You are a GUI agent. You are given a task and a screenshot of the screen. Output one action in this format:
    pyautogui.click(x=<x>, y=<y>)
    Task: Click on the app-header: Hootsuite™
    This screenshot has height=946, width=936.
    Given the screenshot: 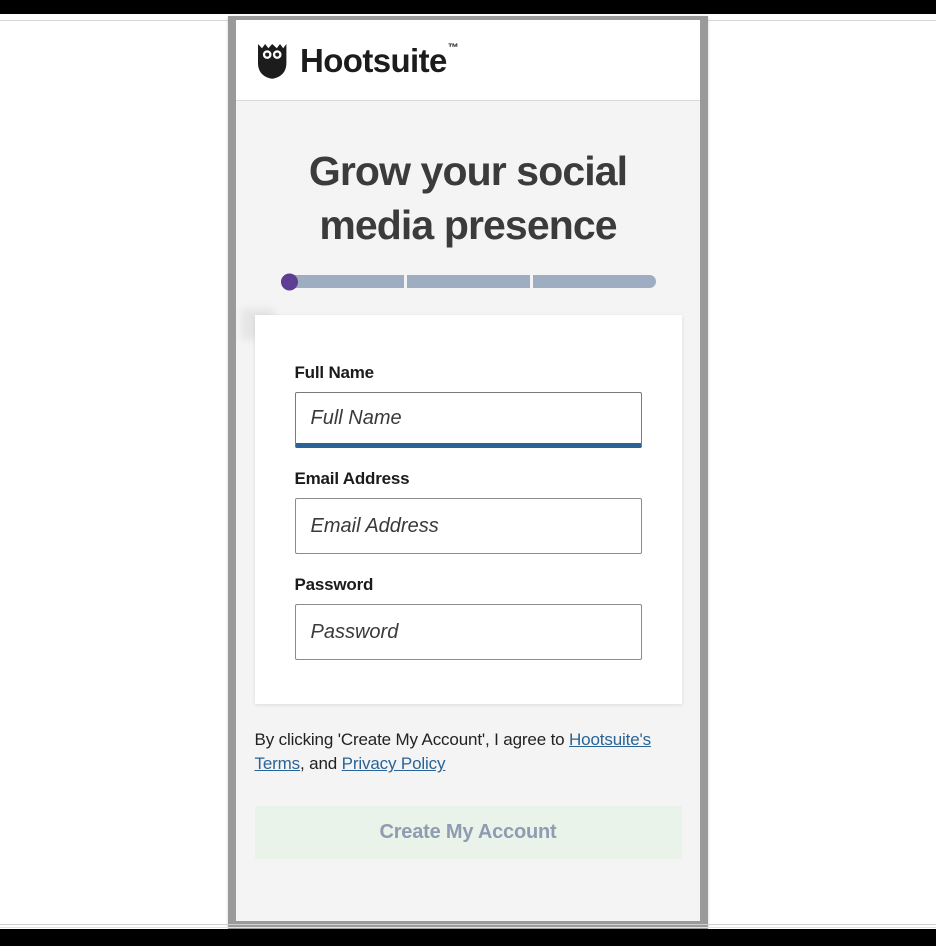 What is the action you would take?
    pyautogui.click(x=468, y=60)
    